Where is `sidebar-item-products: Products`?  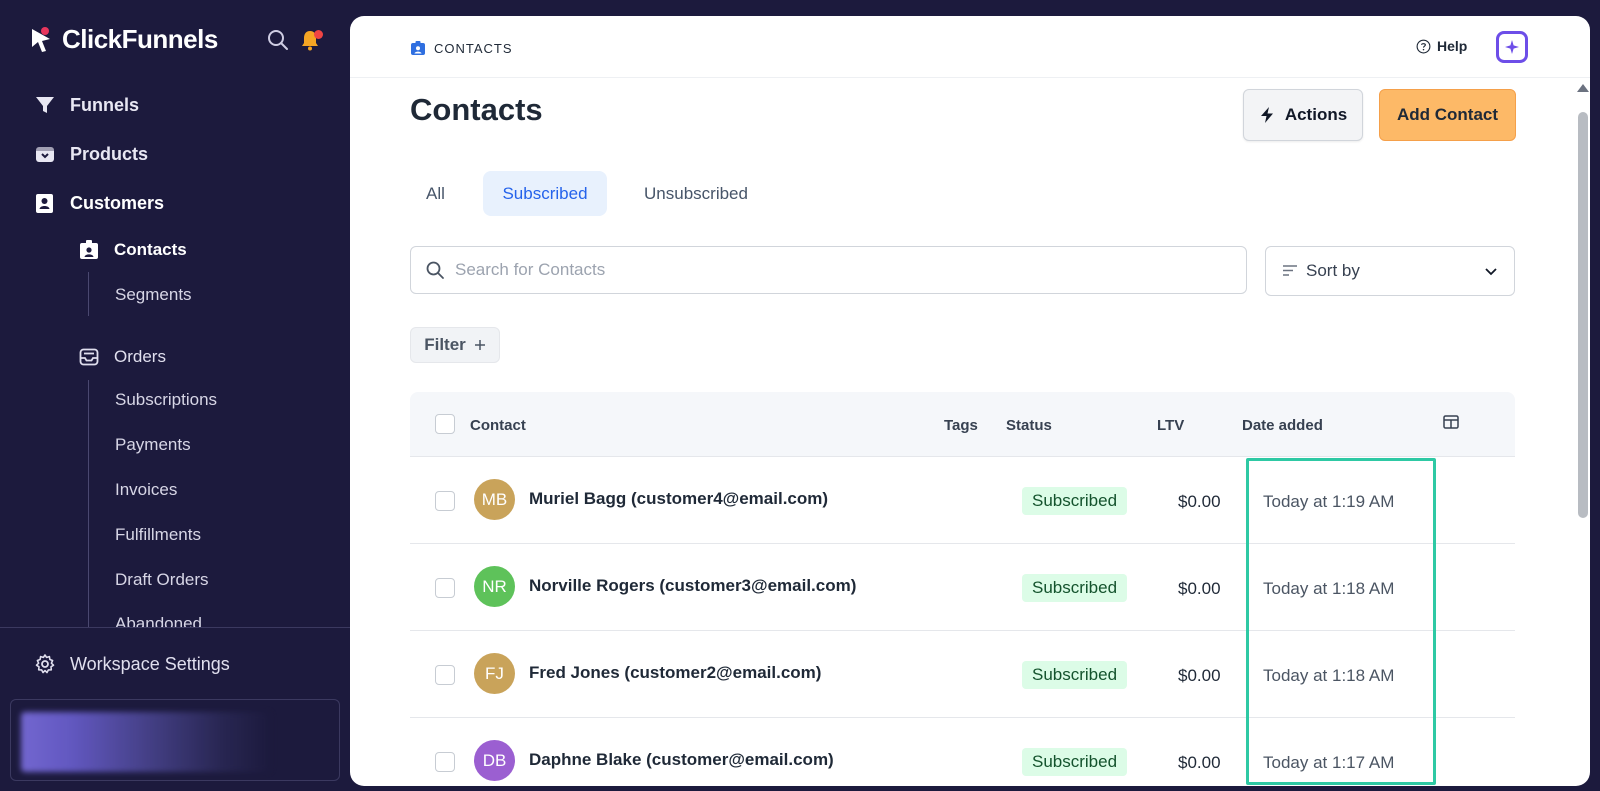 sidebar-item-products: Products is located at coordinates (91, 154).